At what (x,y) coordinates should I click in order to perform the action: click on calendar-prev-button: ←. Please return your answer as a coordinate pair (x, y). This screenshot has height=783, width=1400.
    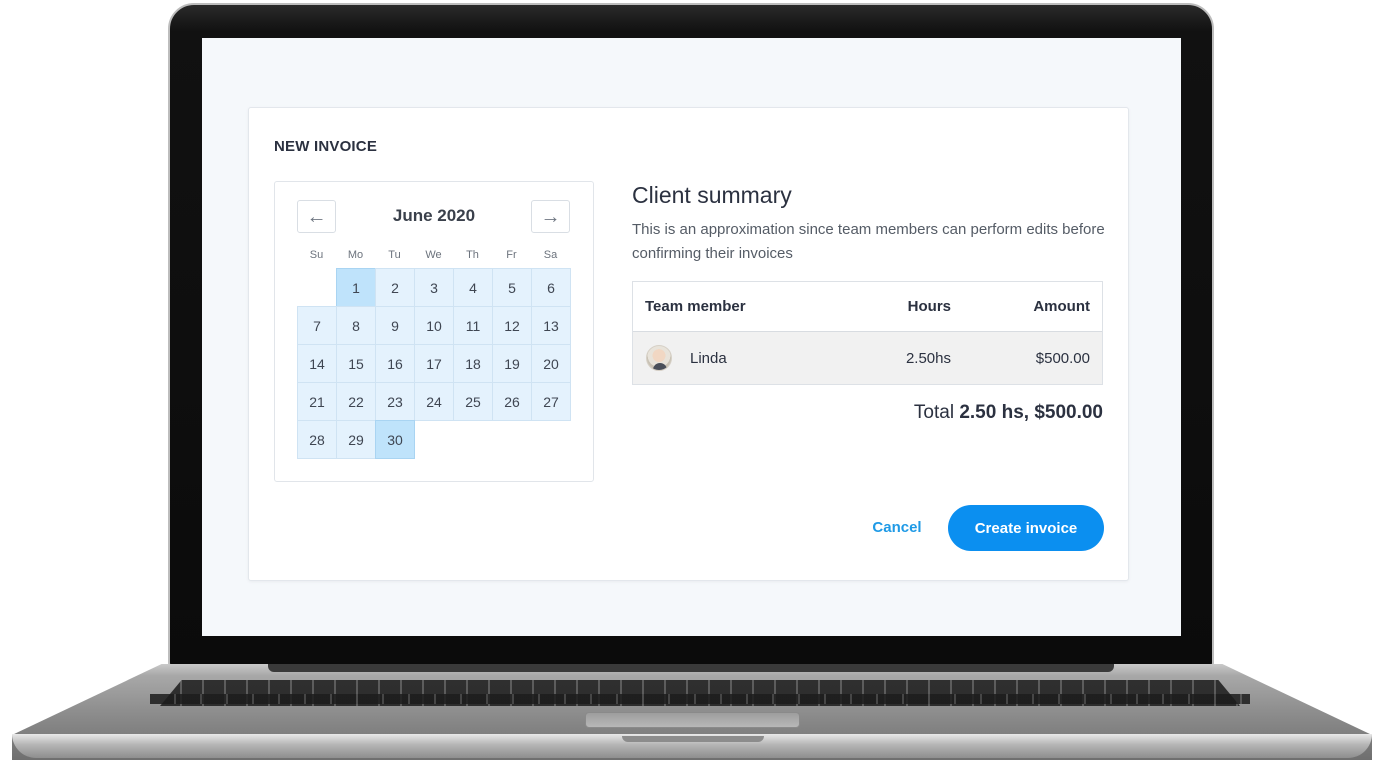
    Looking at the image, I should click on (316, 216).